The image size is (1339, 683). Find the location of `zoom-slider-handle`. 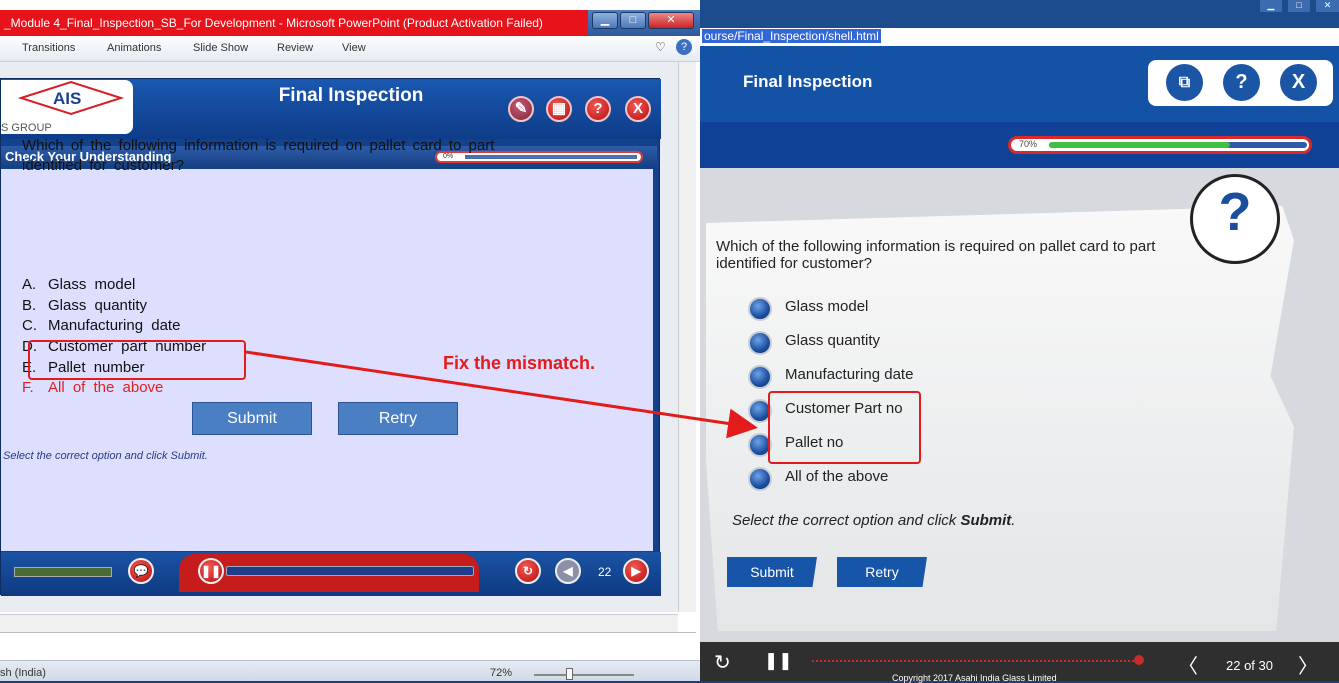

zoom-slider-handle is located at coordinates (569, 674).